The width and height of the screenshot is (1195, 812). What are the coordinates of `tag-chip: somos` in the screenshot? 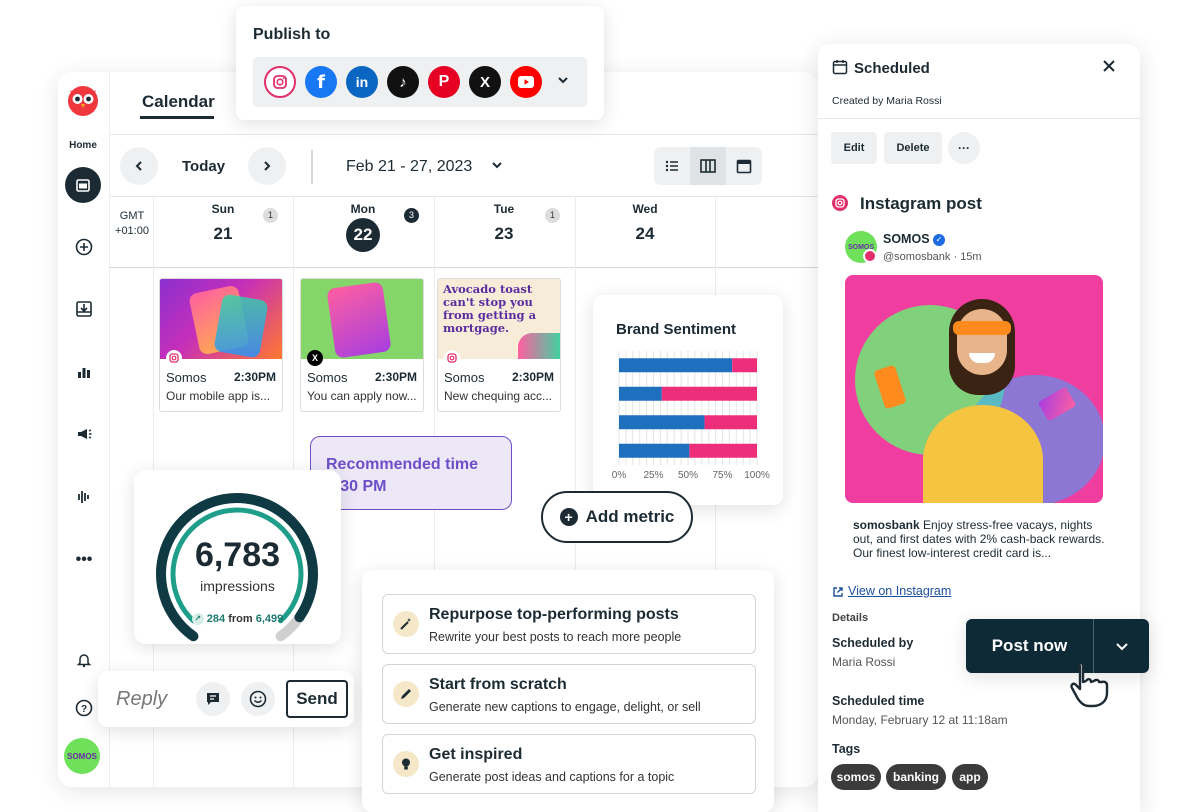 It's located at (856, 777).